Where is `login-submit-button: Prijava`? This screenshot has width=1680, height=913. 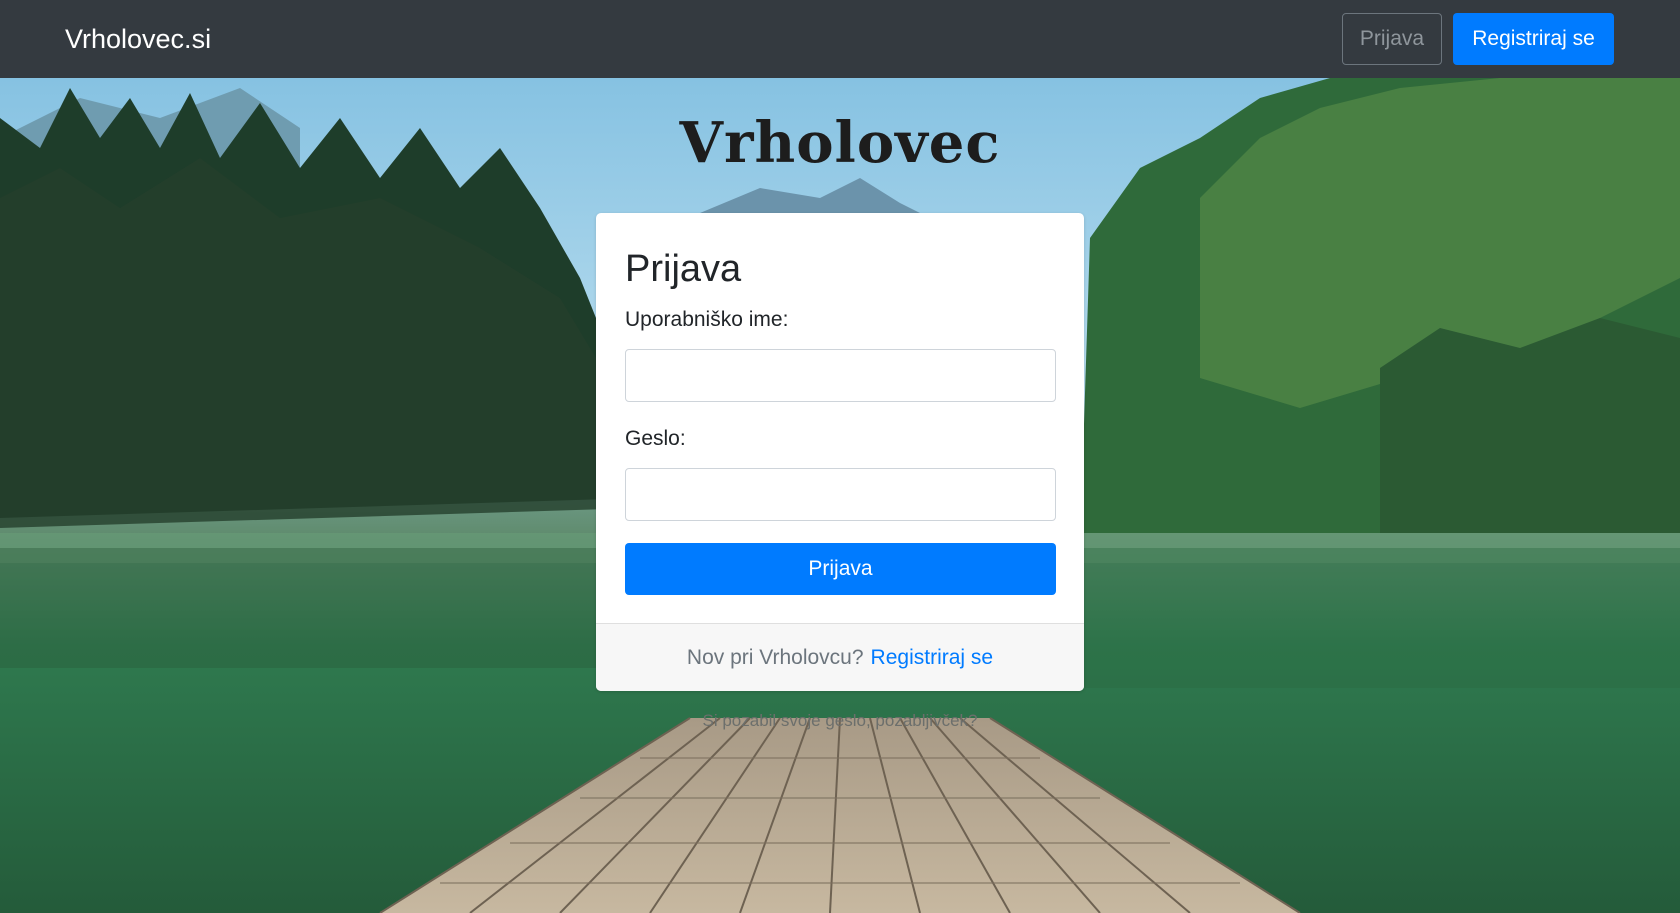 login-submit-button: Prijava is located at coordinates (840, 569).